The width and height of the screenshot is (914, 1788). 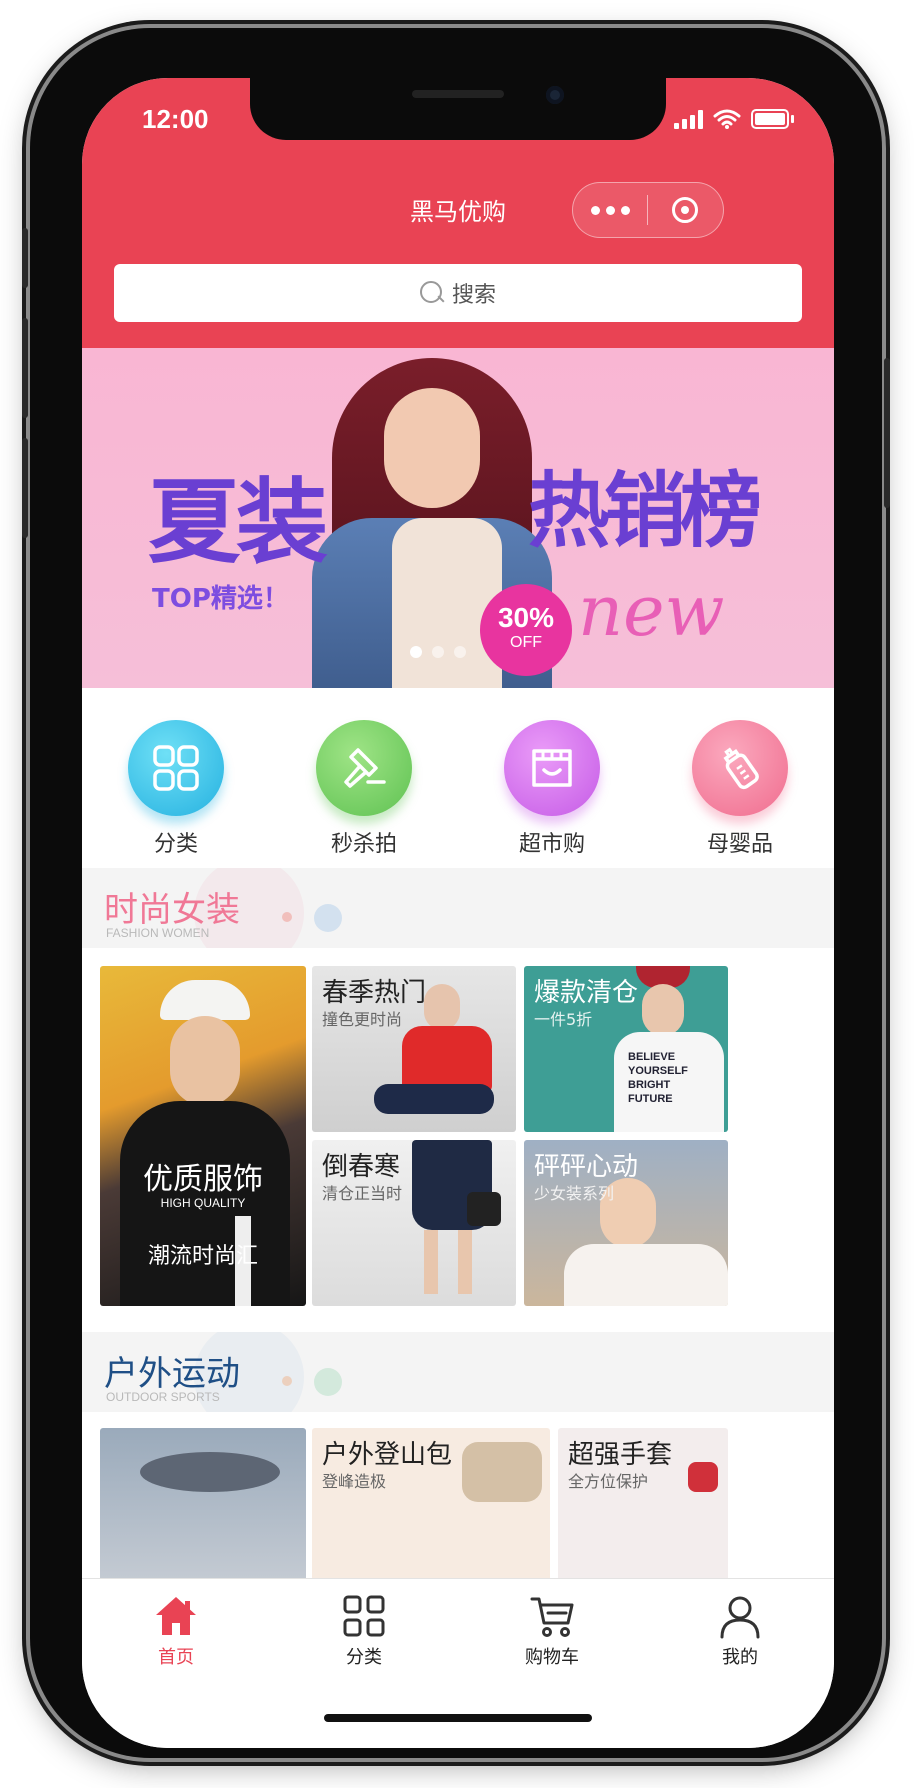 I want to click on tab-label: 我的, so click(x=740, y=1657).